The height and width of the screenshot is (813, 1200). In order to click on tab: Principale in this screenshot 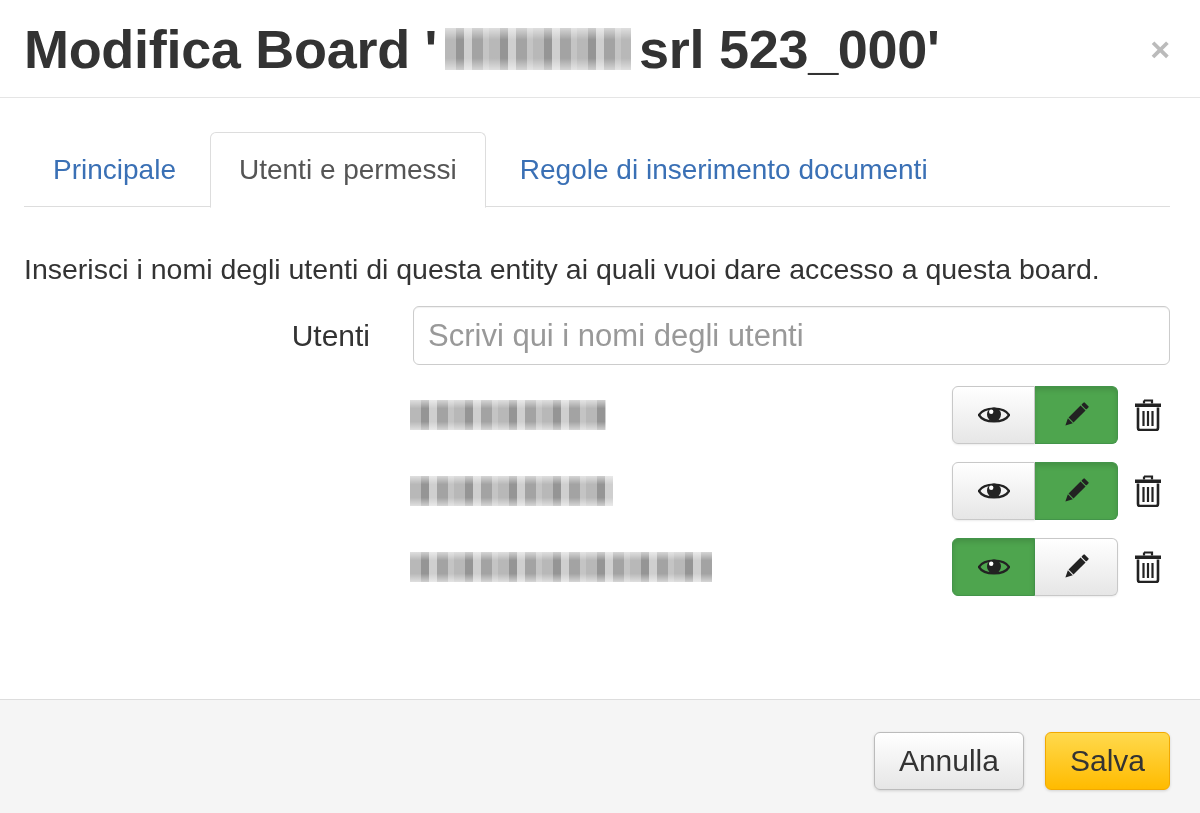, I will do `click(114, 169)`.